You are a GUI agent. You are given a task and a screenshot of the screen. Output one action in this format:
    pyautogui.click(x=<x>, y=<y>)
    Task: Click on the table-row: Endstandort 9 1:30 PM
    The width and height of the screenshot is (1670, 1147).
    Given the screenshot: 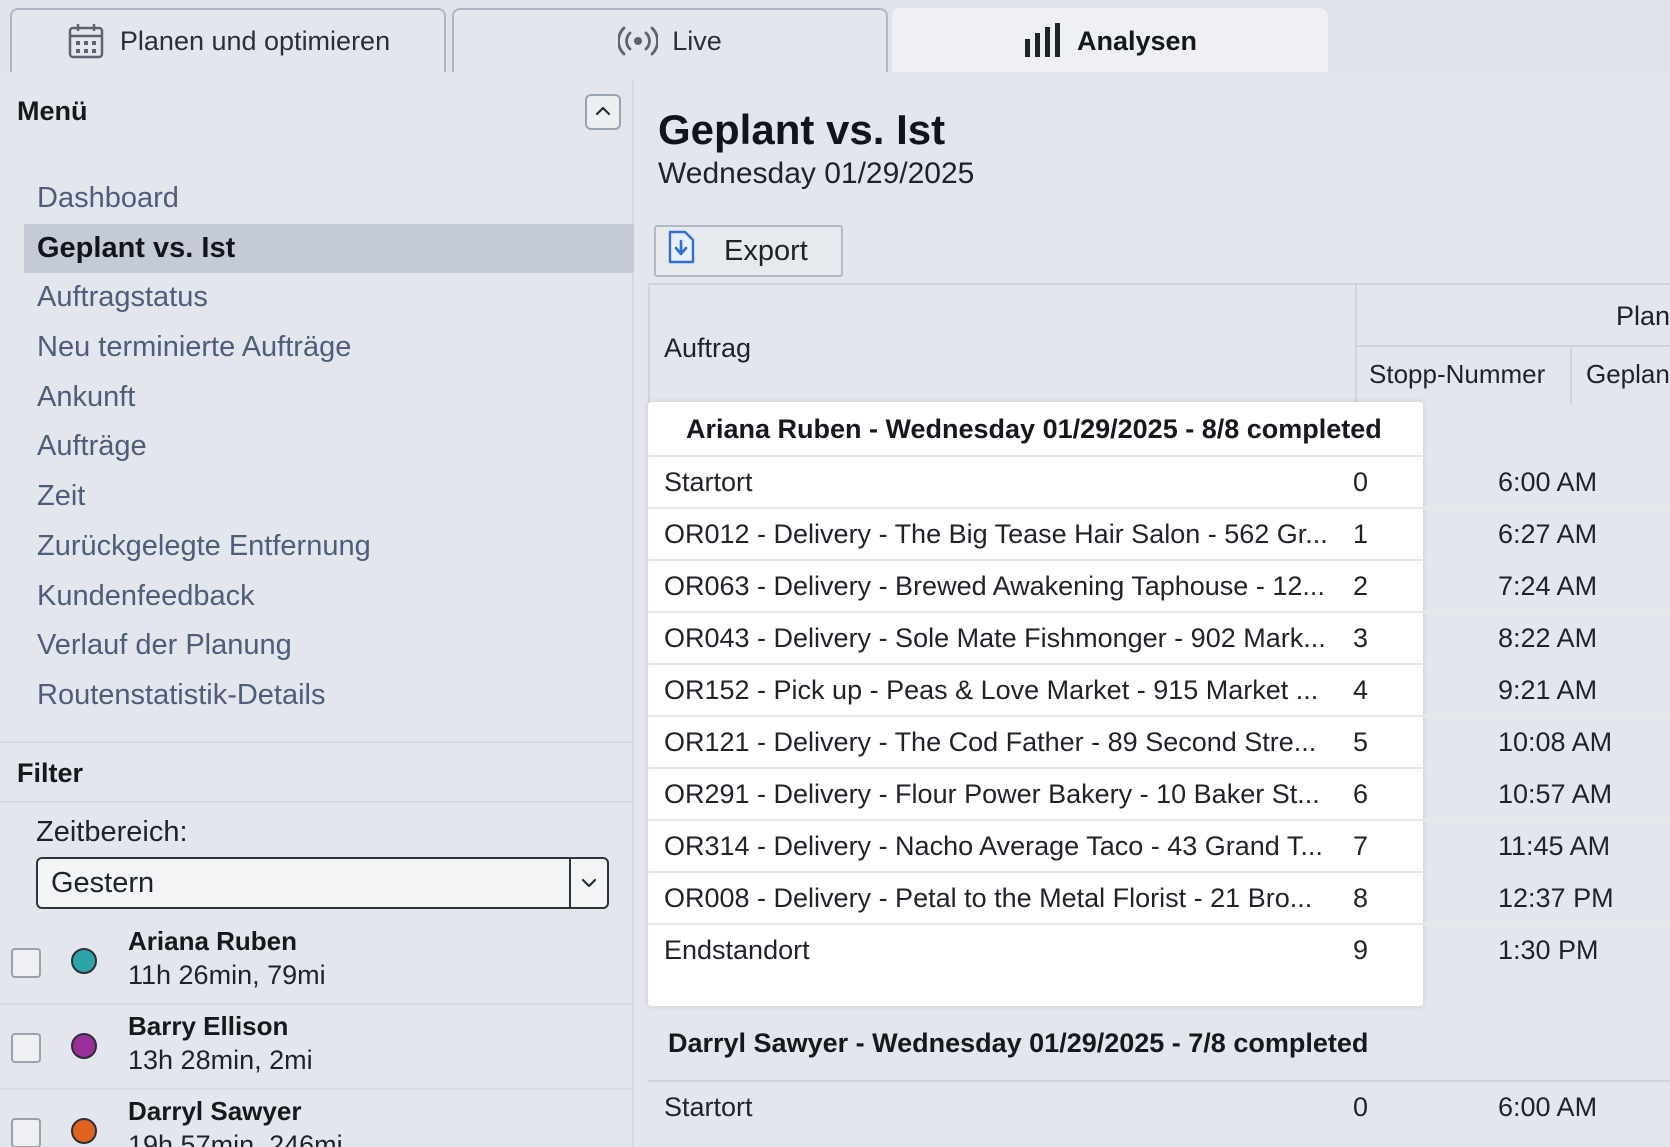 What is the action you would take?
    pyautogui.click(x=1159, y=949)
    